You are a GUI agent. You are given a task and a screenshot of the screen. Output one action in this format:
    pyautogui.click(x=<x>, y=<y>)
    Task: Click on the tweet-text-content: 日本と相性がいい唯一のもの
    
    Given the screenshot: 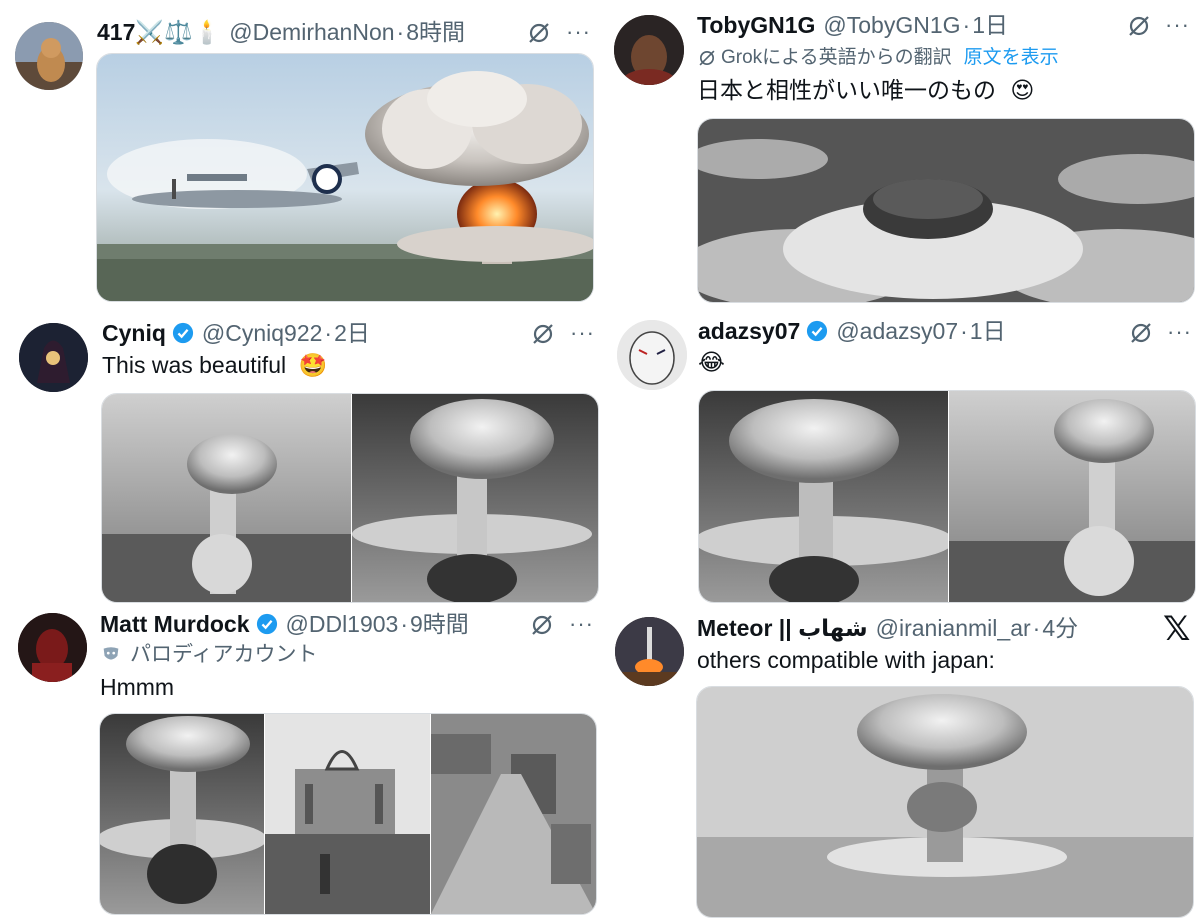 What is the action you would take?
    pyautogui.click(x=846, y=90)
    